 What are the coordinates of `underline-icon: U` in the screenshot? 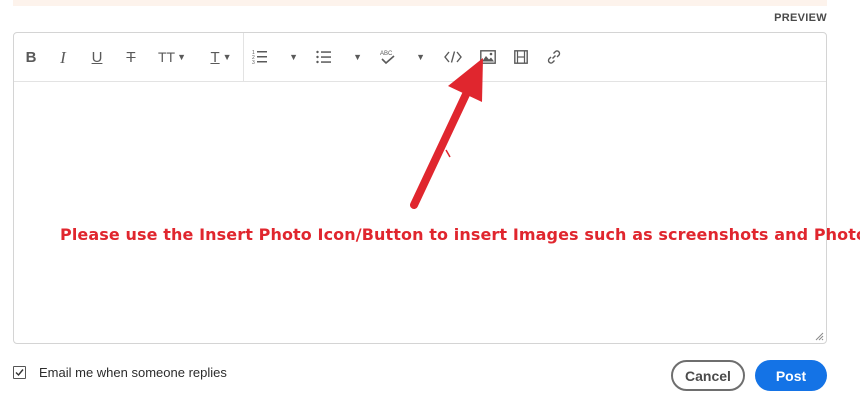 It's located at (97, 57).